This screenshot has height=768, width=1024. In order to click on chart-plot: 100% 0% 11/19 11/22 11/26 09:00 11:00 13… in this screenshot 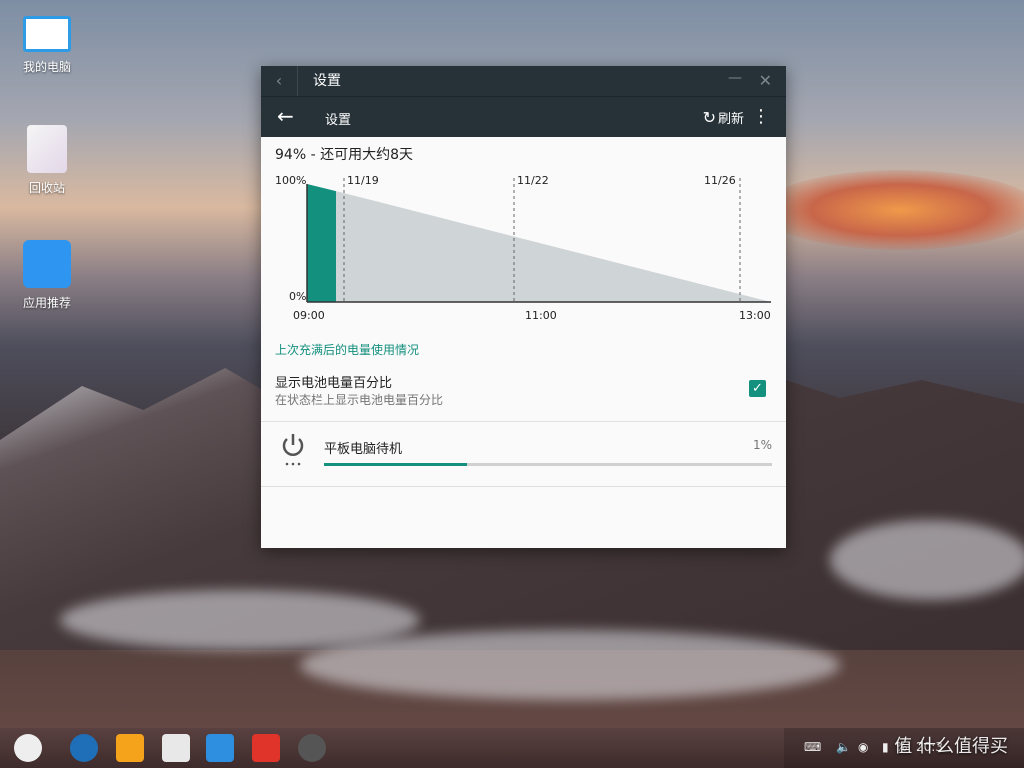, I will do `click(523, 248)`.